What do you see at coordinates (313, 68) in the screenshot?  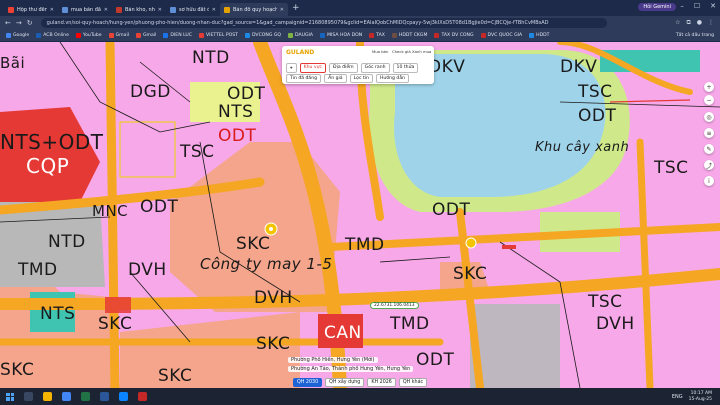 I see `tool-area: Khu vực` at bounding box center [313, 68].